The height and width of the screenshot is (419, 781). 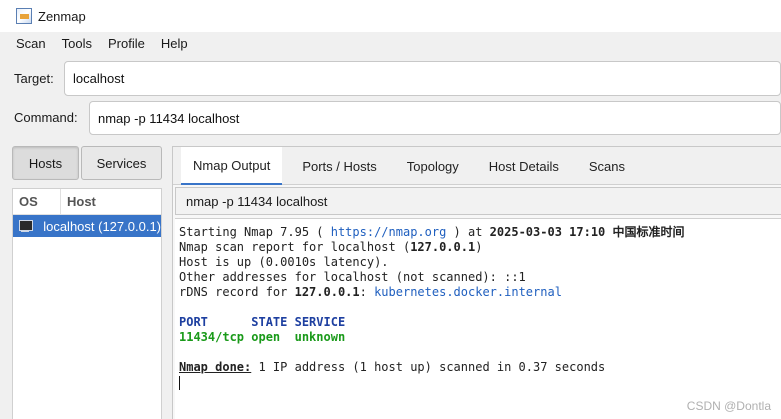 What do you see at coordinates (99, 78) in the screenshot?
I see `target-value: localhost` at bounding box center [99, 78].